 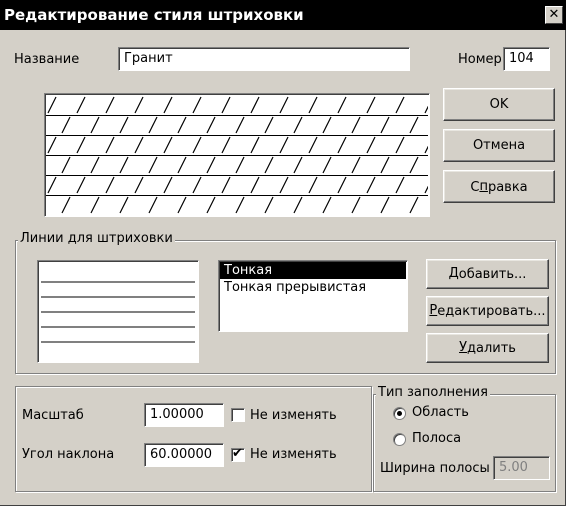 I want to click on scale-lock-label: Не изменять, so click(x=293, y=415).